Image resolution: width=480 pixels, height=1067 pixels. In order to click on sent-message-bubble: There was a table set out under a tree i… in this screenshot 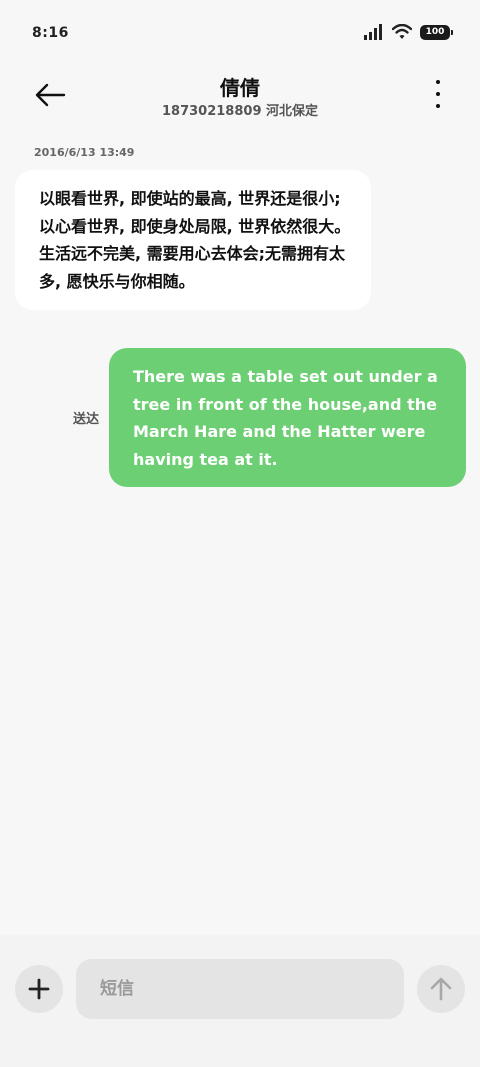, I will do `click(287, 417)`.